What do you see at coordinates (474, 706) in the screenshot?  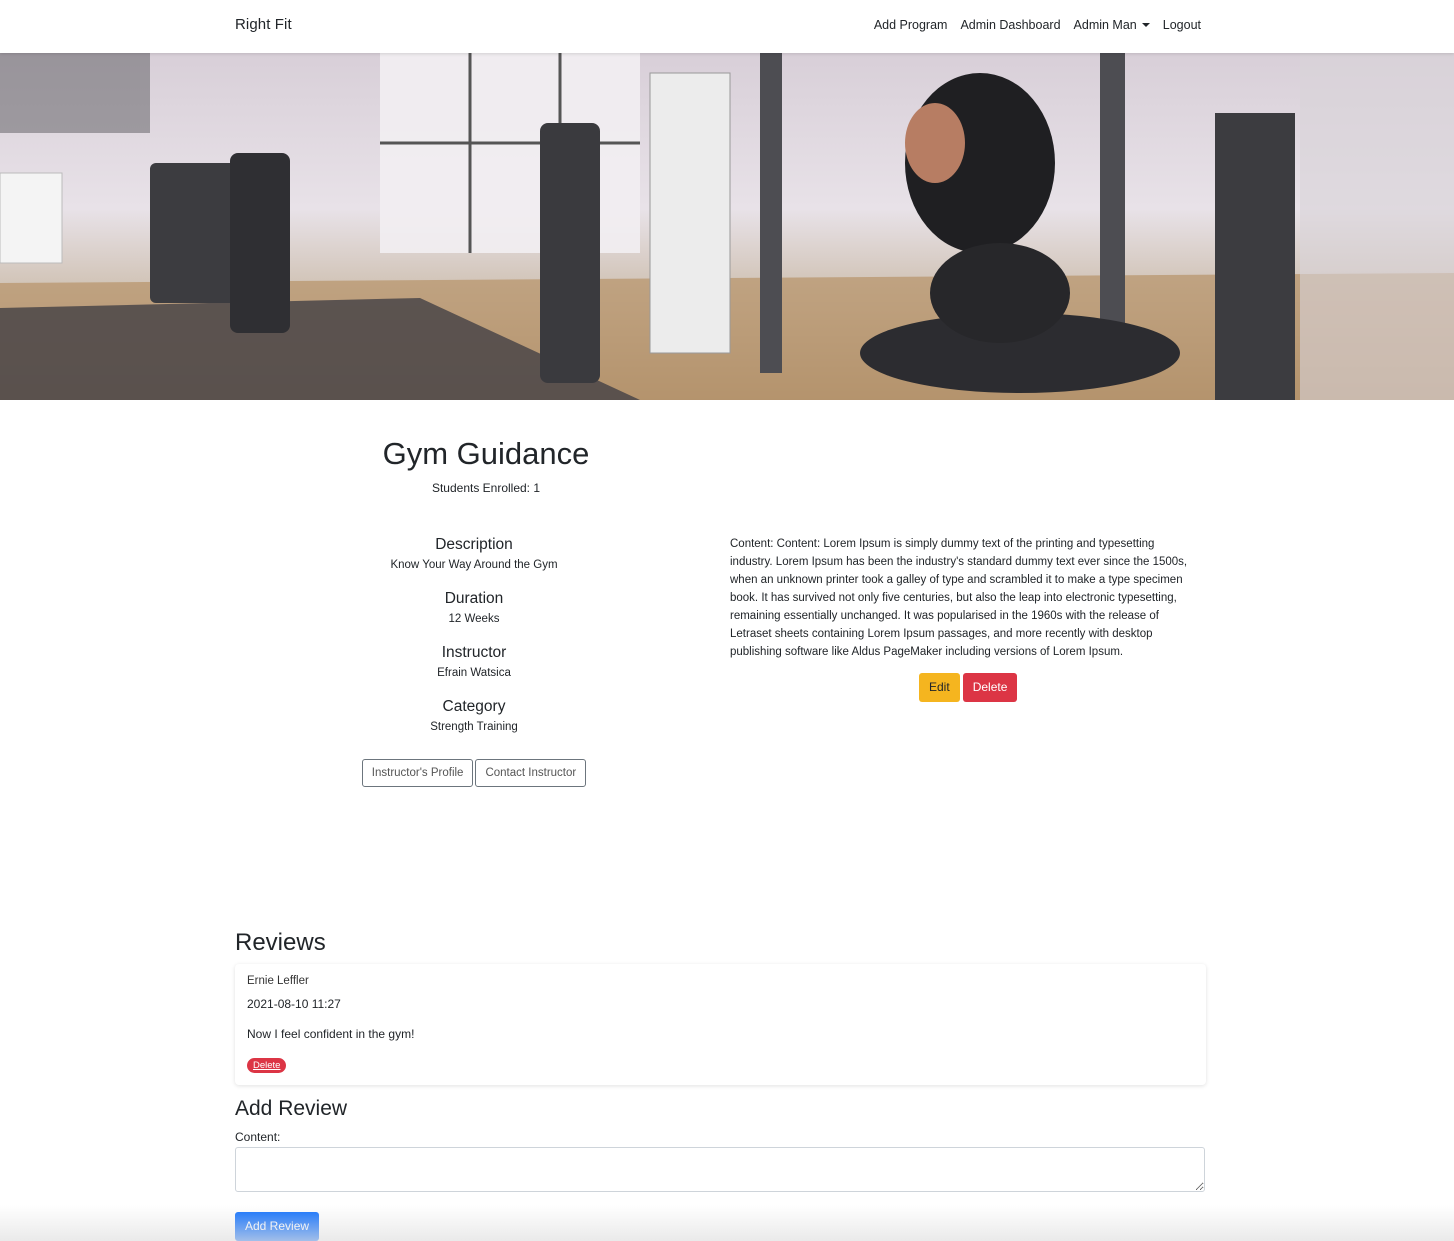 I see `detail-label: Category` at bounding box center [474, 706].